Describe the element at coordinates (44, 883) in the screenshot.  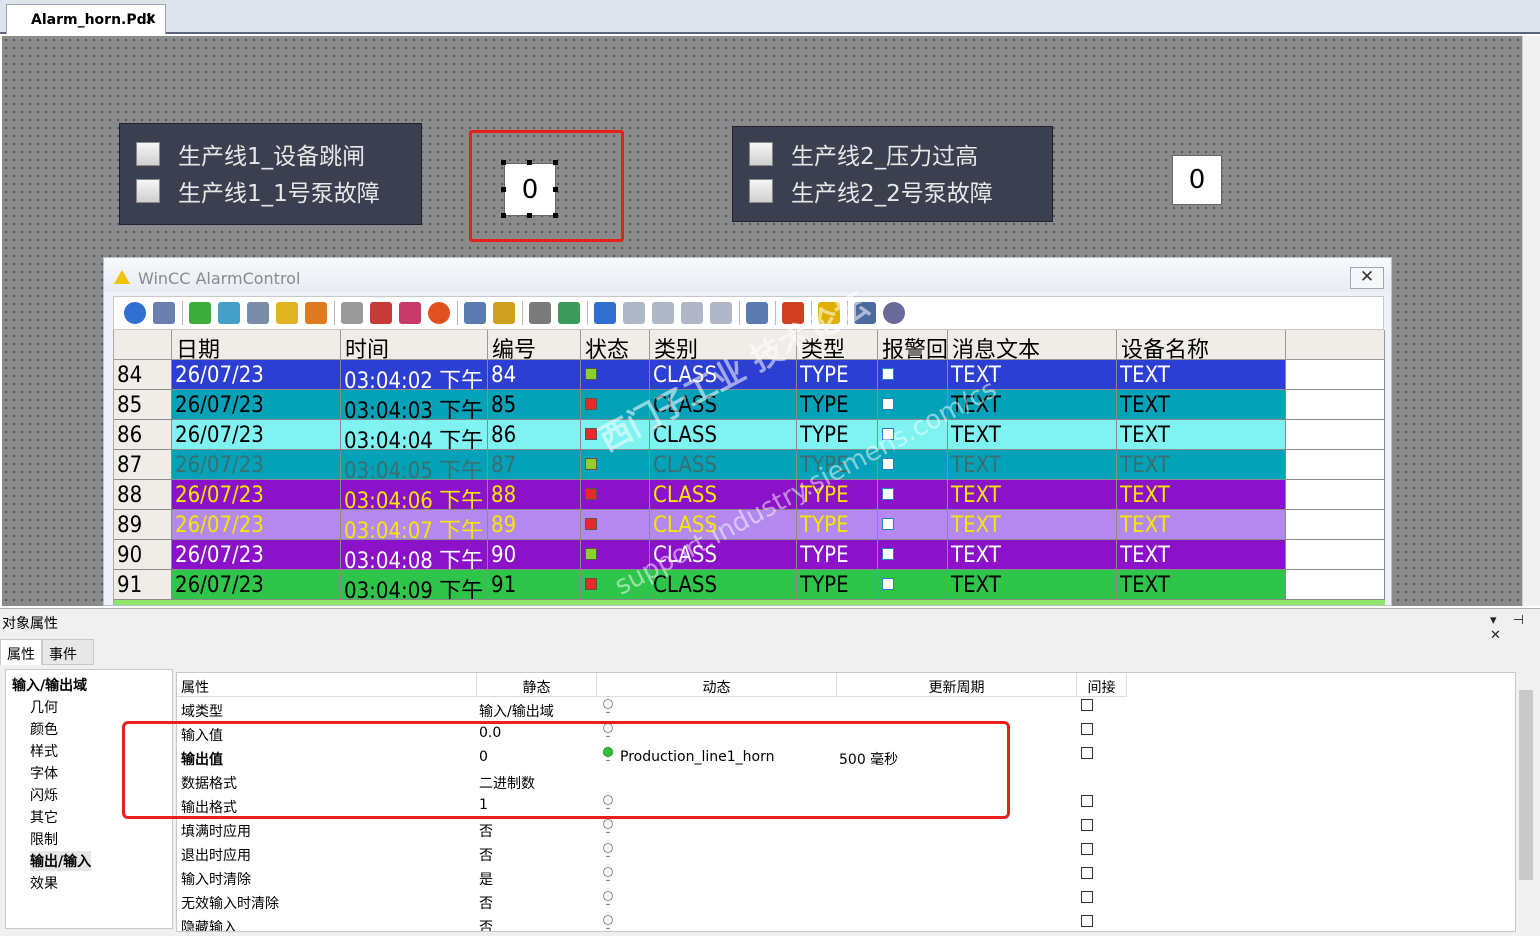
I see `tree-item: 效果` at that location.